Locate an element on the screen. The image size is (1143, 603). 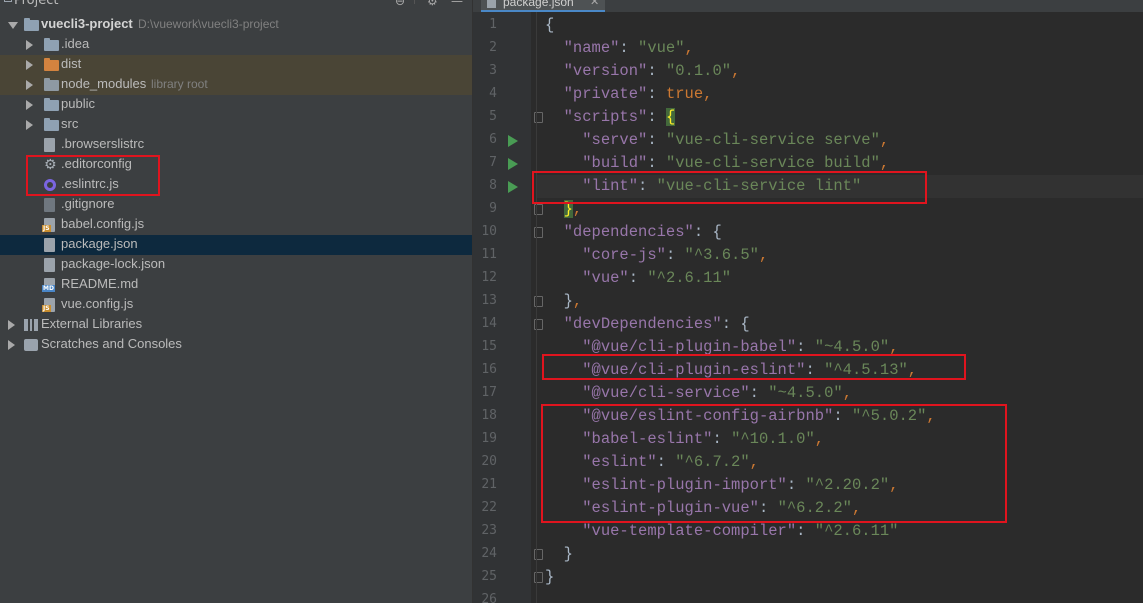
tree-item-package-lock: package-lock.json is located at coordinates (236, 265).